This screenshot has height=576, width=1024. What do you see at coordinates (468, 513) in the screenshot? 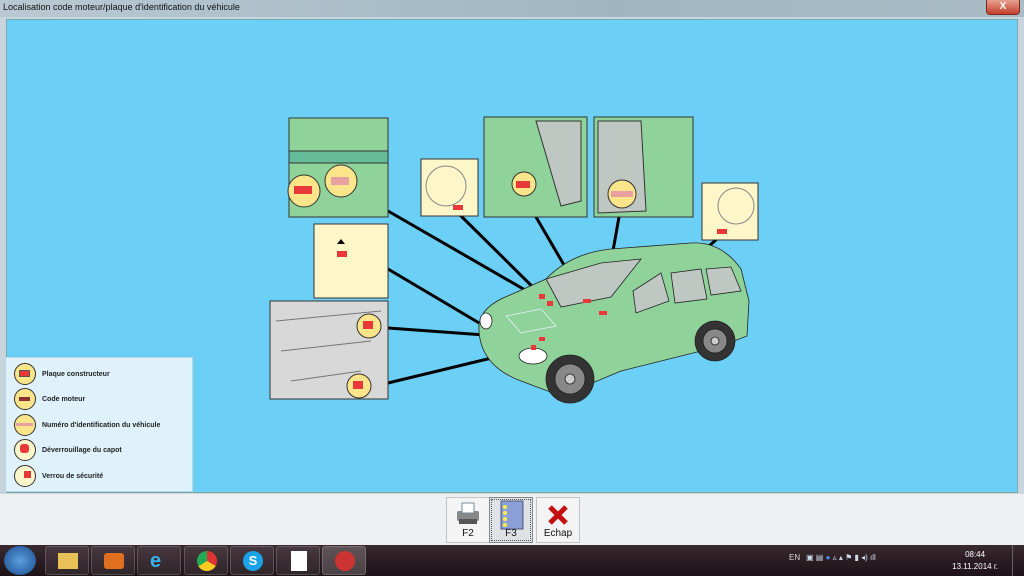
I see `printer-icon` at bounding box center [468, 513].